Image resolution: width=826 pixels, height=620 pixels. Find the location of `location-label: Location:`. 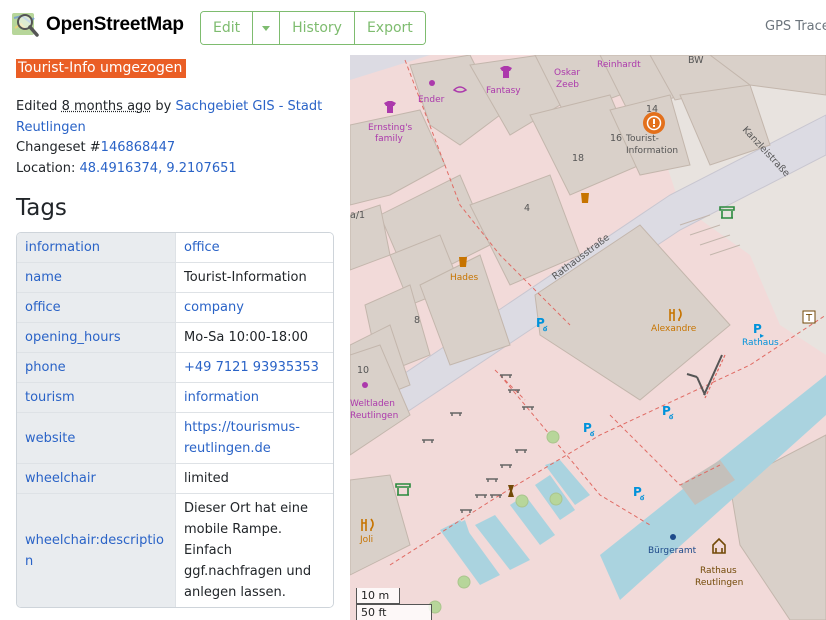

location-label: Location: is located at coordinates (48, 168).